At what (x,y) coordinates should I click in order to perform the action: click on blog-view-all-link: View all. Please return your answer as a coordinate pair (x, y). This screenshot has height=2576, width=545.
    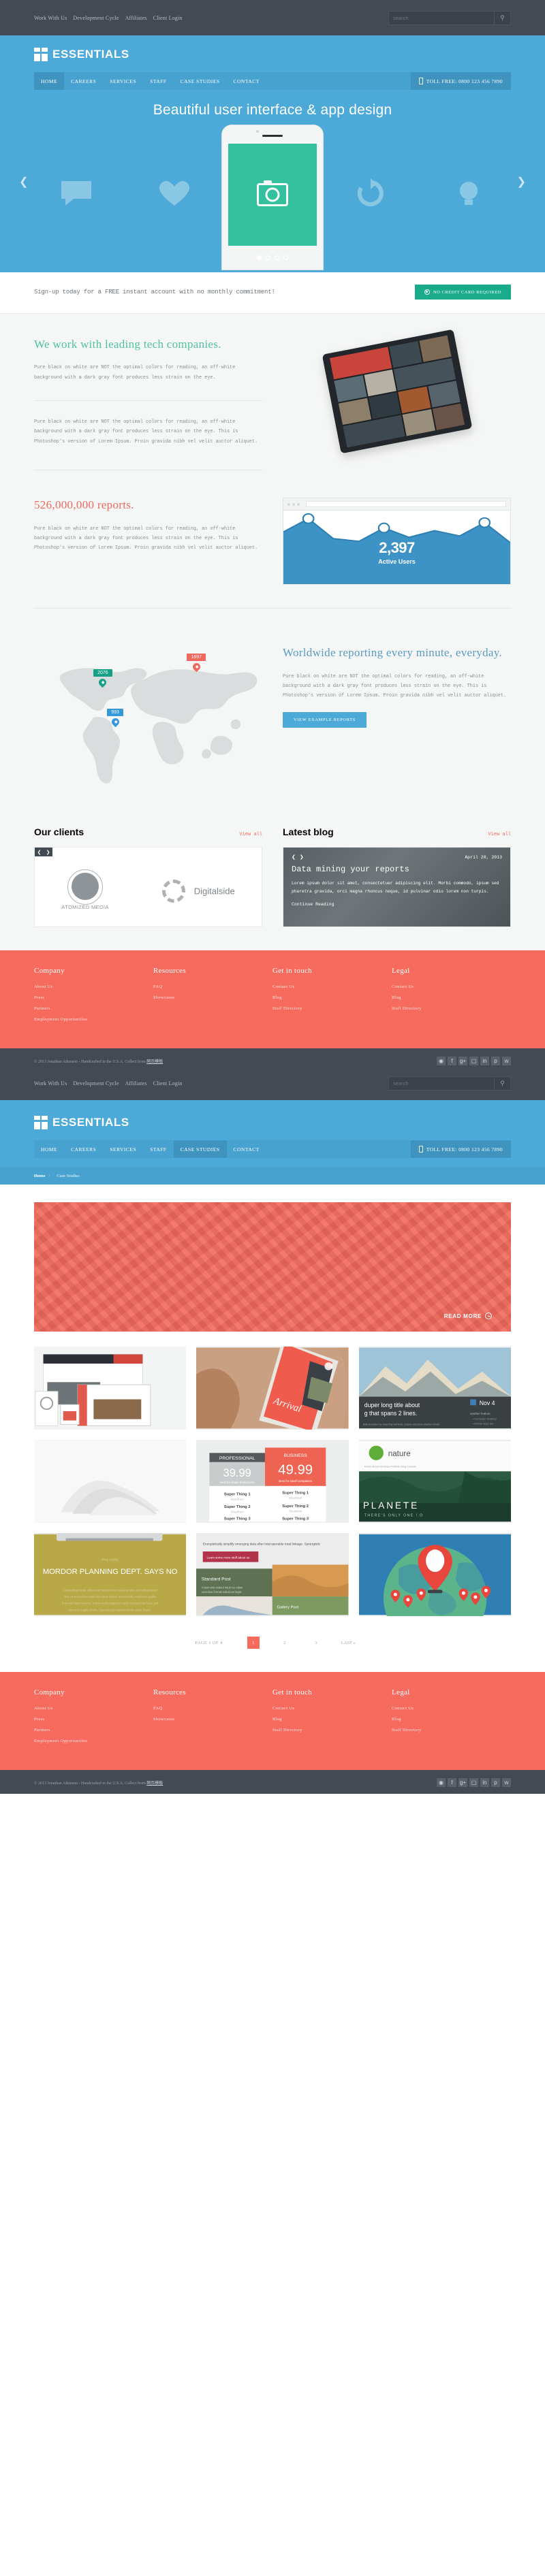
    Looking at the image, I should click on (499, 835).